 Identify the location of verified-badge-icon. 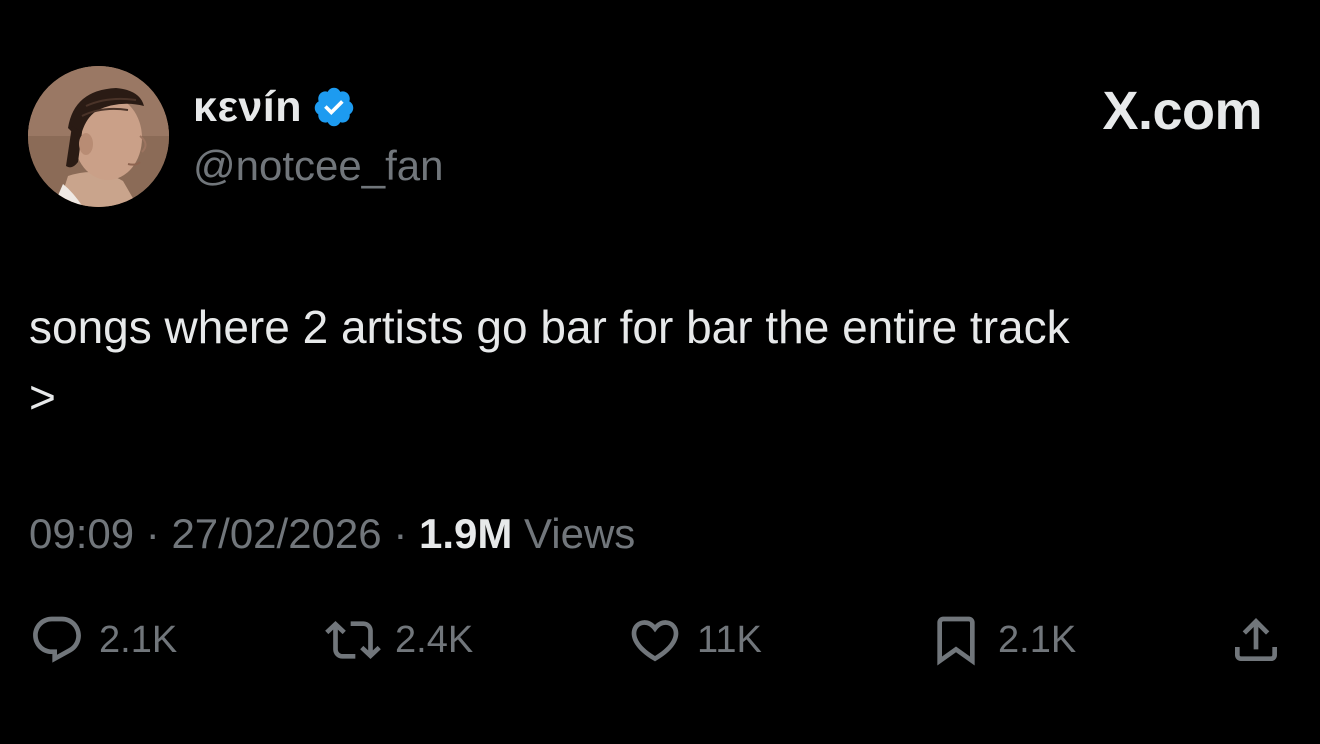
(334, 107).